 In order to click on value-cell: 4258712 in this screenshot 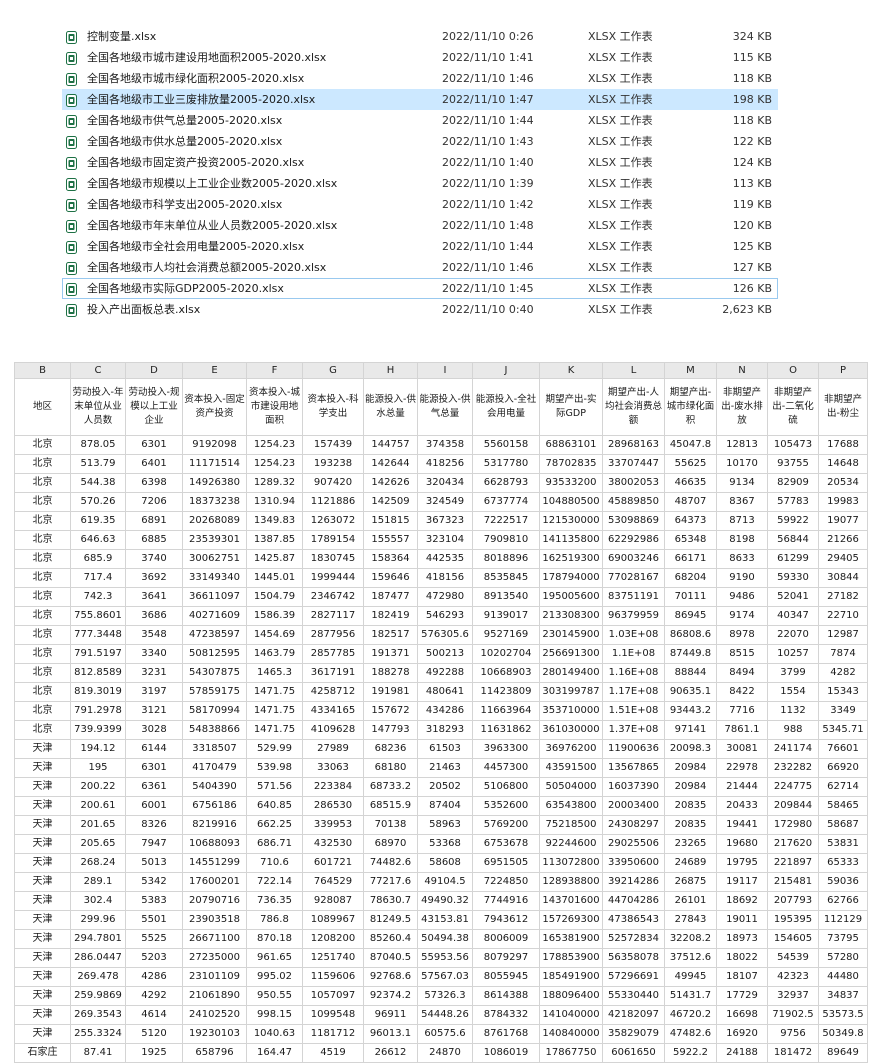, I will do `click(333, 692)`.